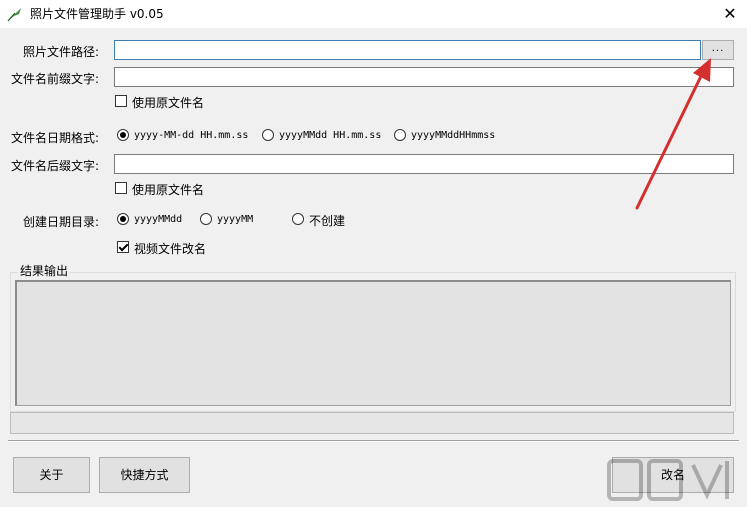  I want to click on about-button: 关于, so click(51, 475).